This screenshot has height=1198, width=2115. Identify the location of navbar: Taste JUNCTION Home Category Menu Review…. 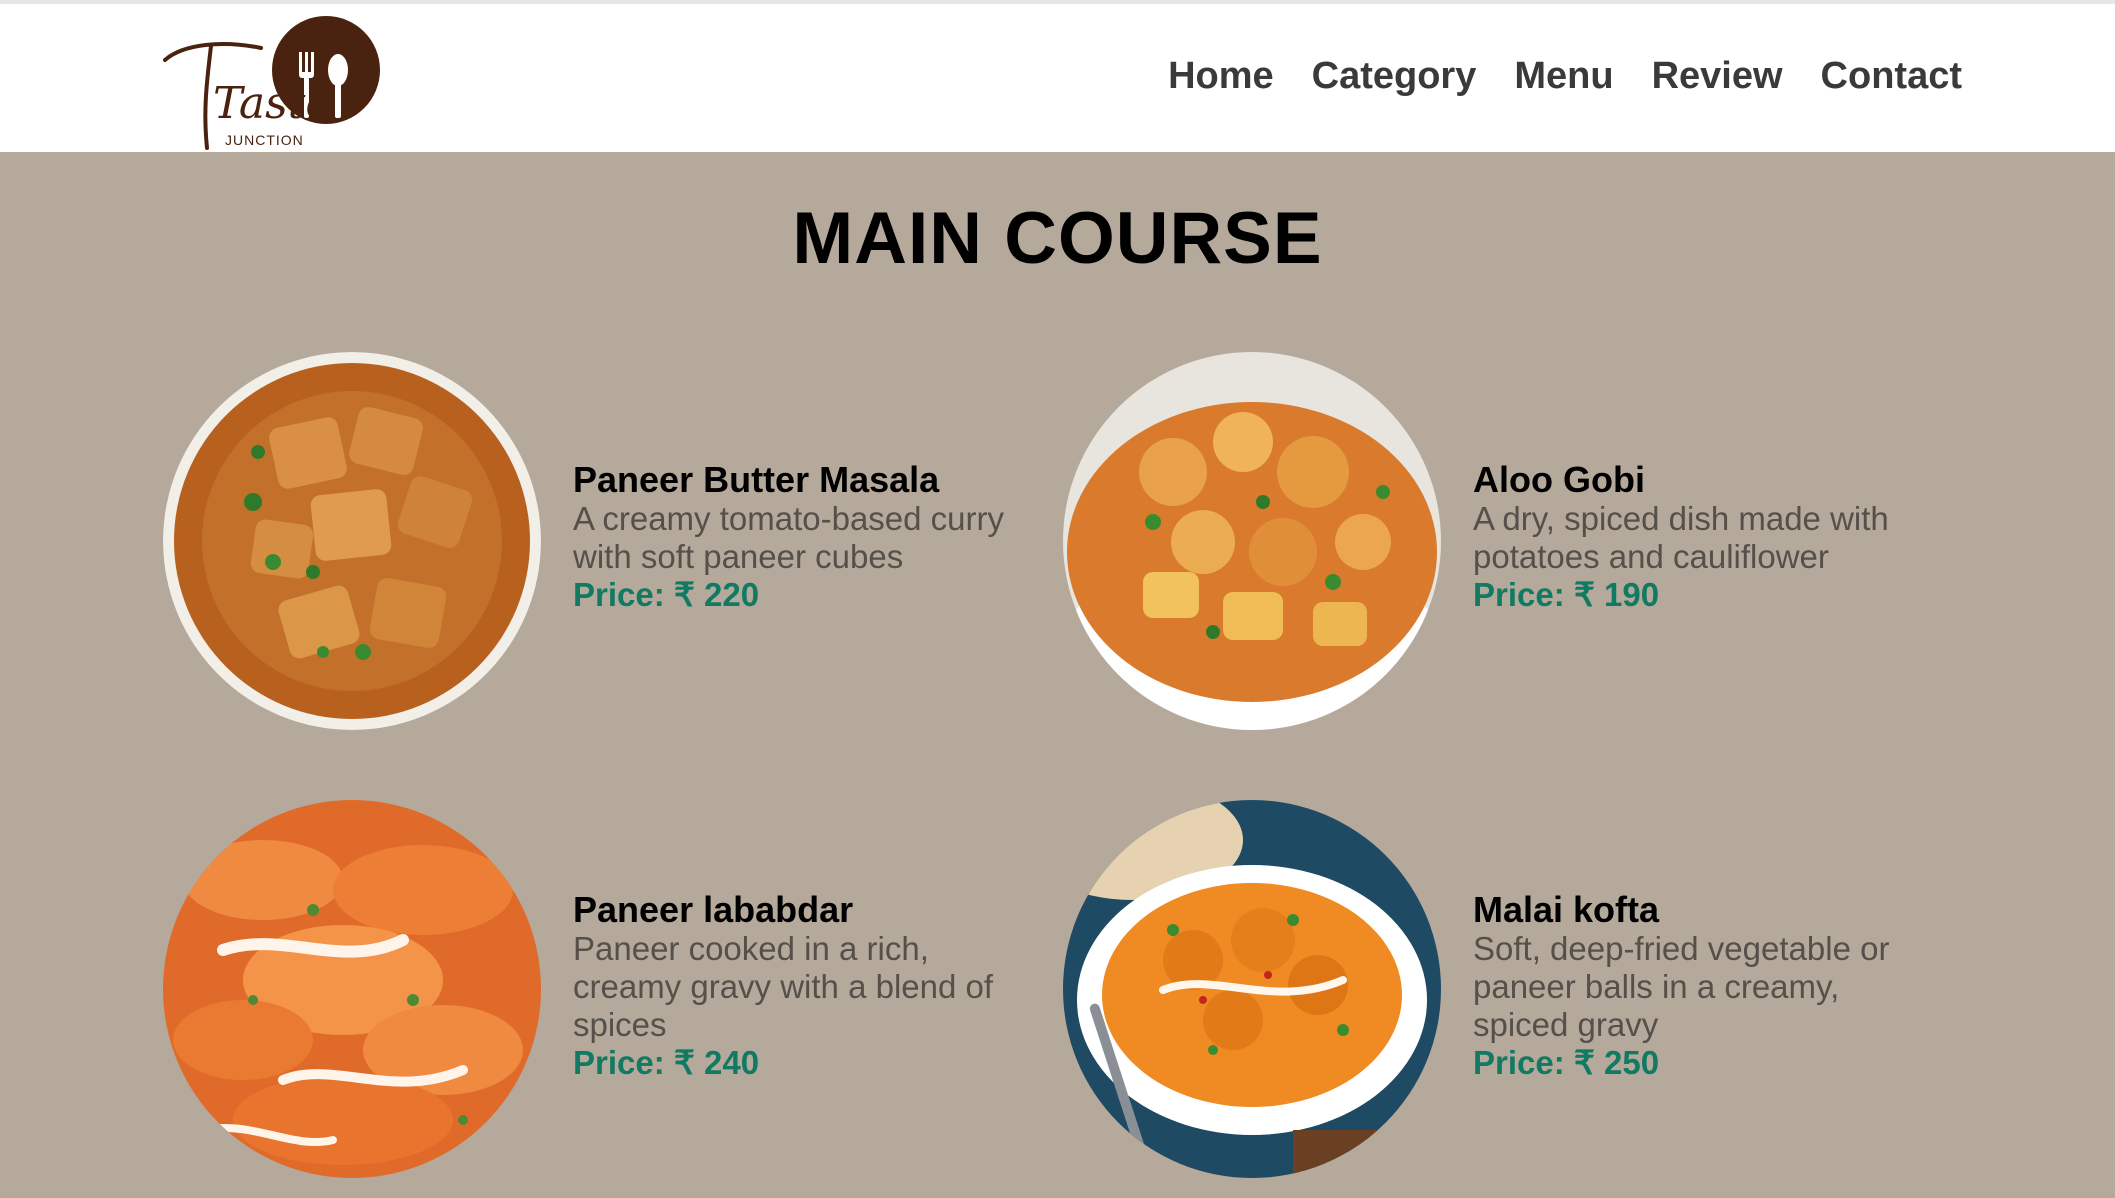
(1057, 76).